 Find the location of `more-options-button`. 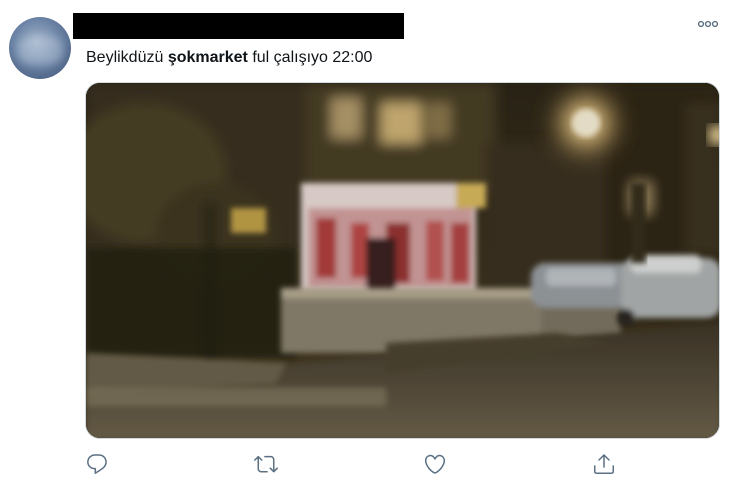

more-options-button is located at coordinates (708, 29).